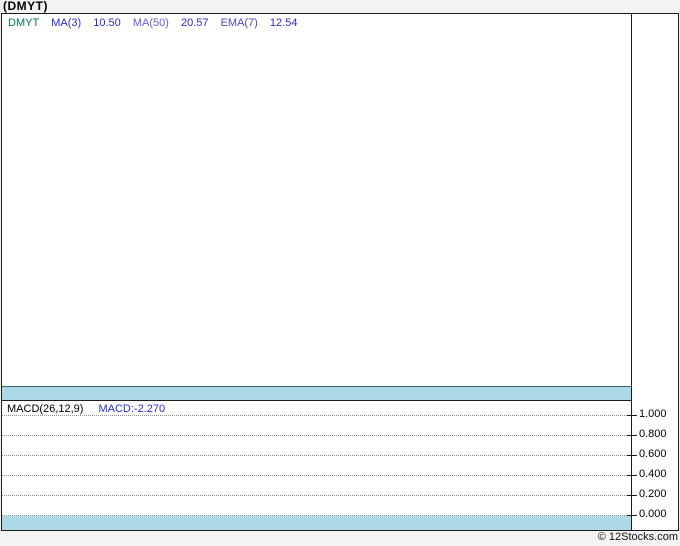 The image size is (680, 546). I want to click on ma3-label: MA(3), so click(66, 23).